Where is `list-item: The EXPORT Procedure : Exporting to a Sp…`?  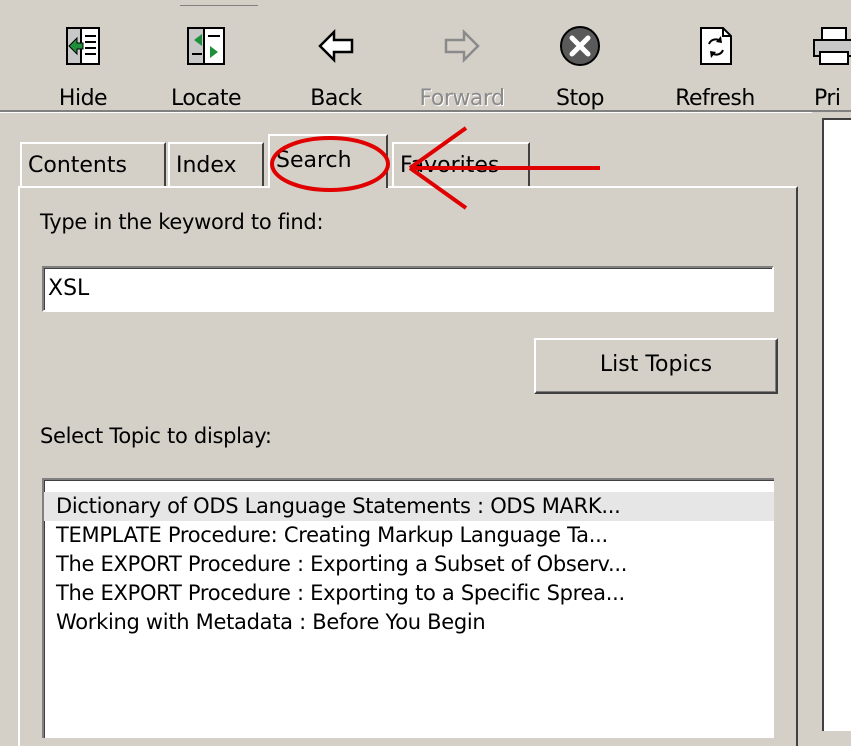 list-item: The EXPORT Procedure : Exporting to a Sp… is located at coordinates (409, 593).